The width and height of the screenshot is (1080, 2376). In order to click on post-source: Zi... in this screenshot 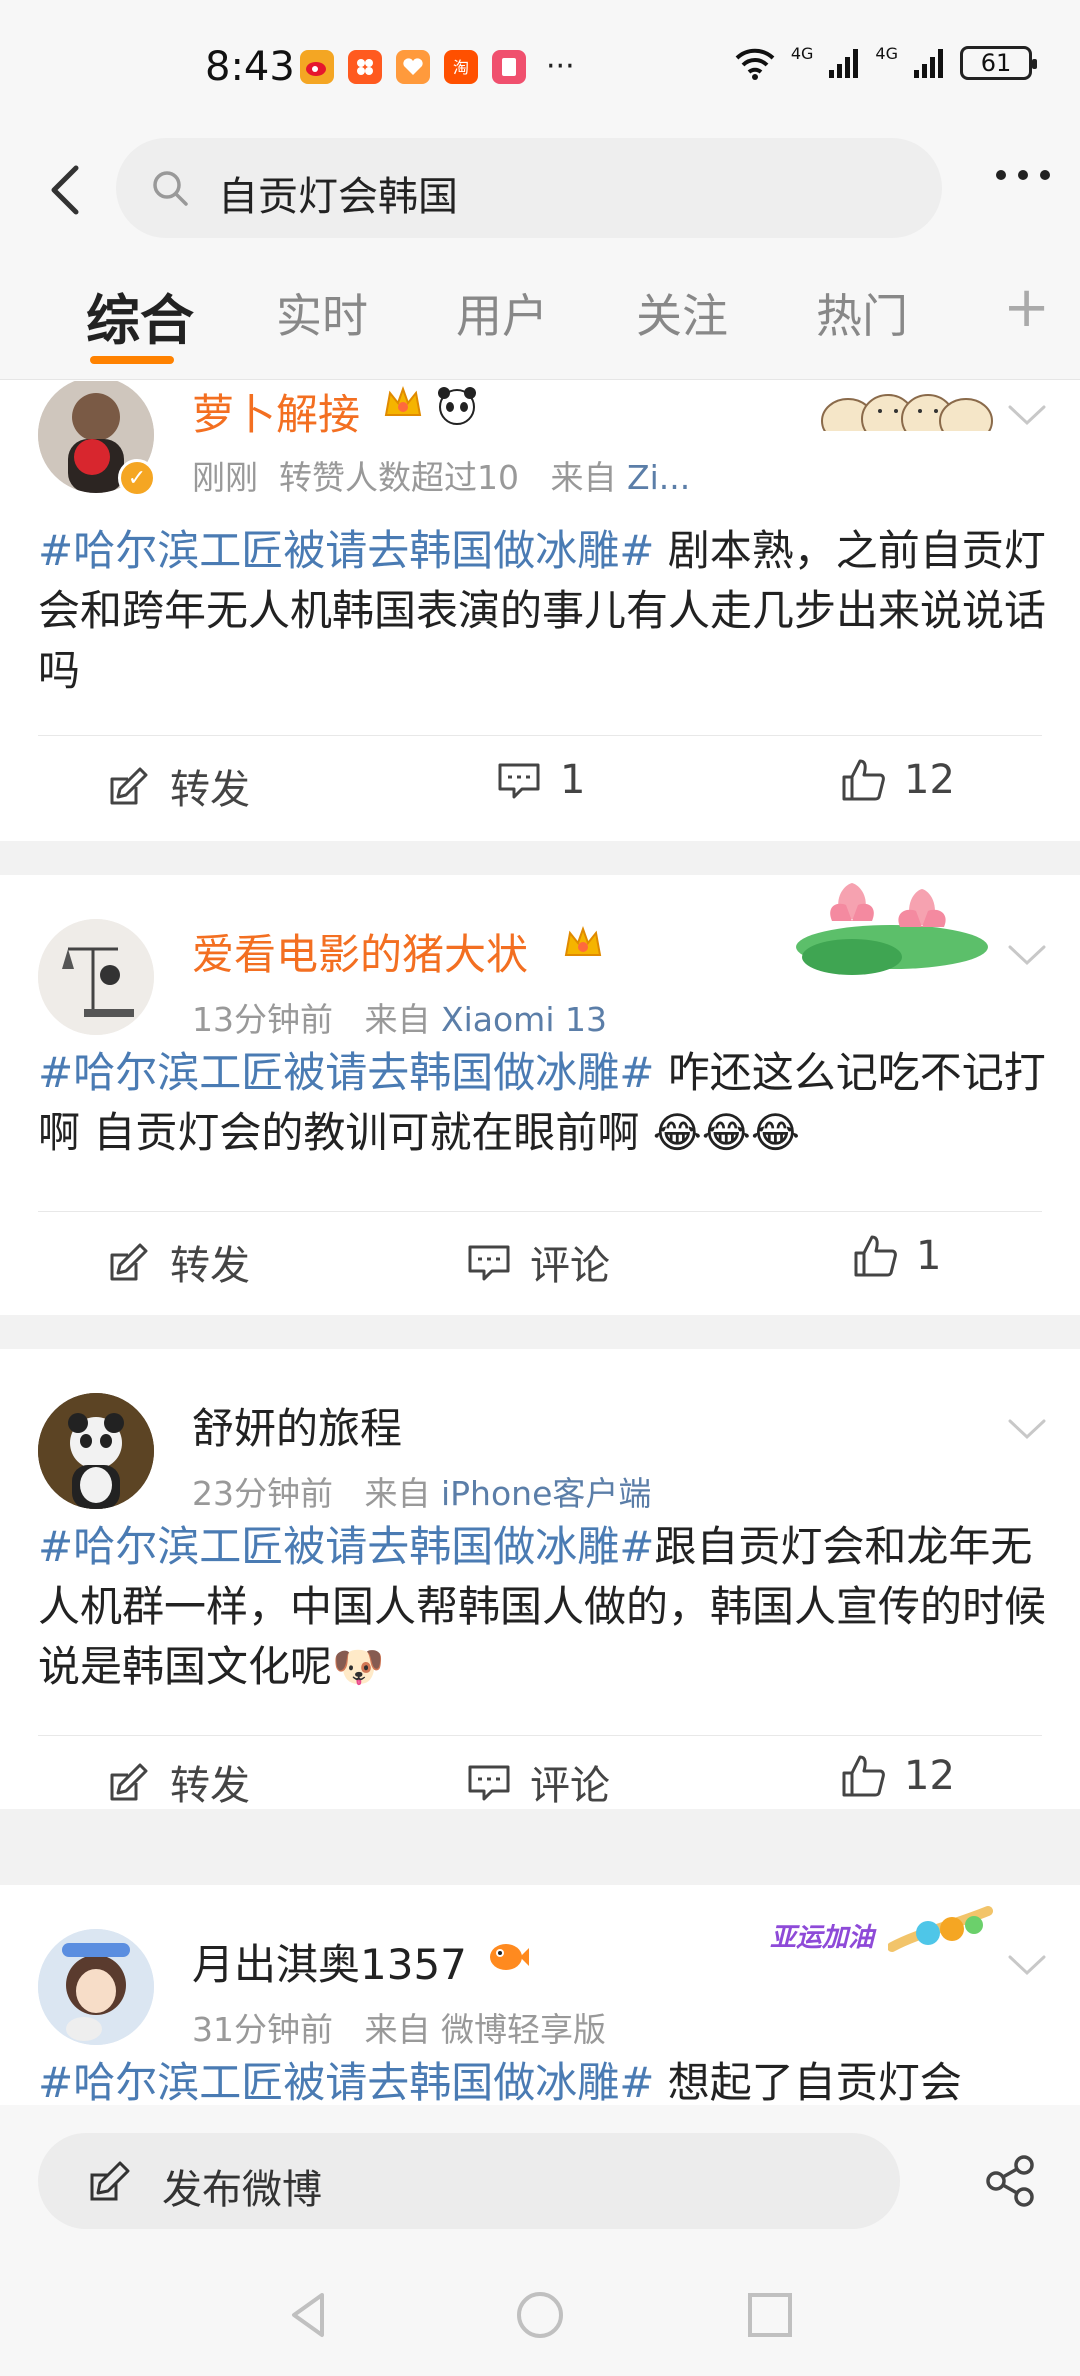, I will do `click(658, 477)`.